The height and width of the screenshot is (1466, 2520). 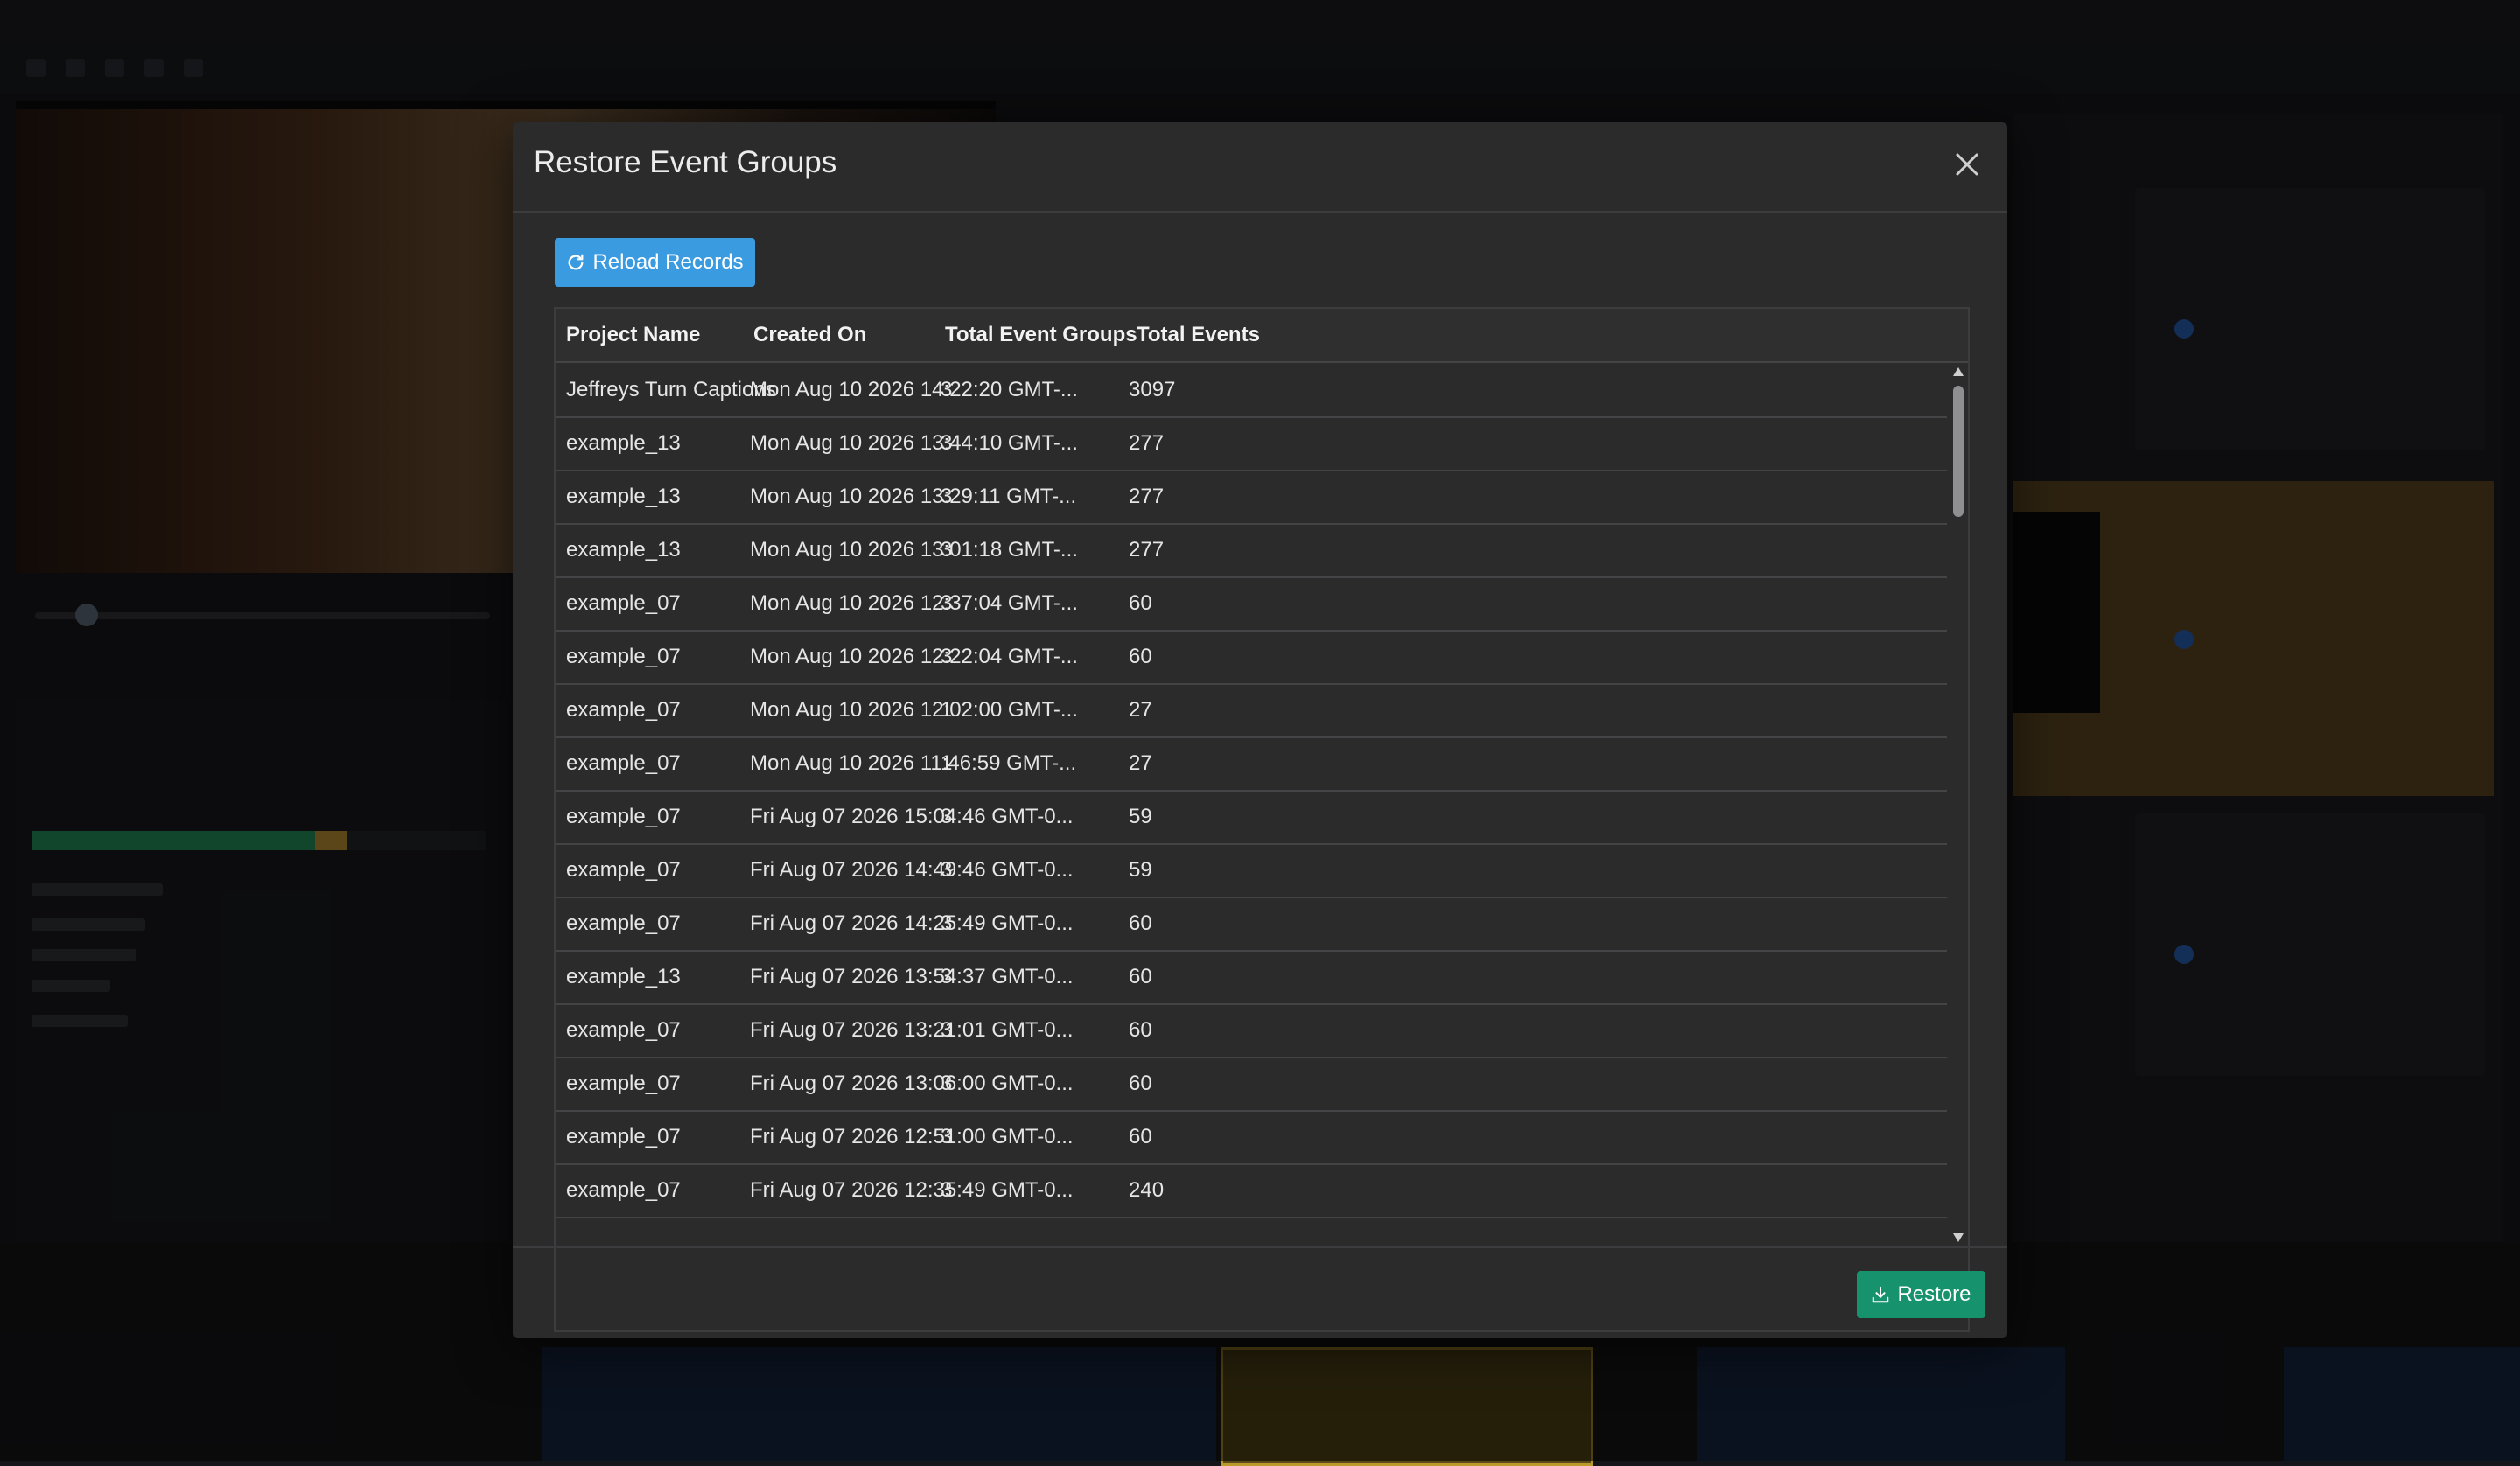 What do you see at coordinates (809, 335) in the screenshot?
I see `column-header-created-on: Created On` at bounding box center [809, 335].